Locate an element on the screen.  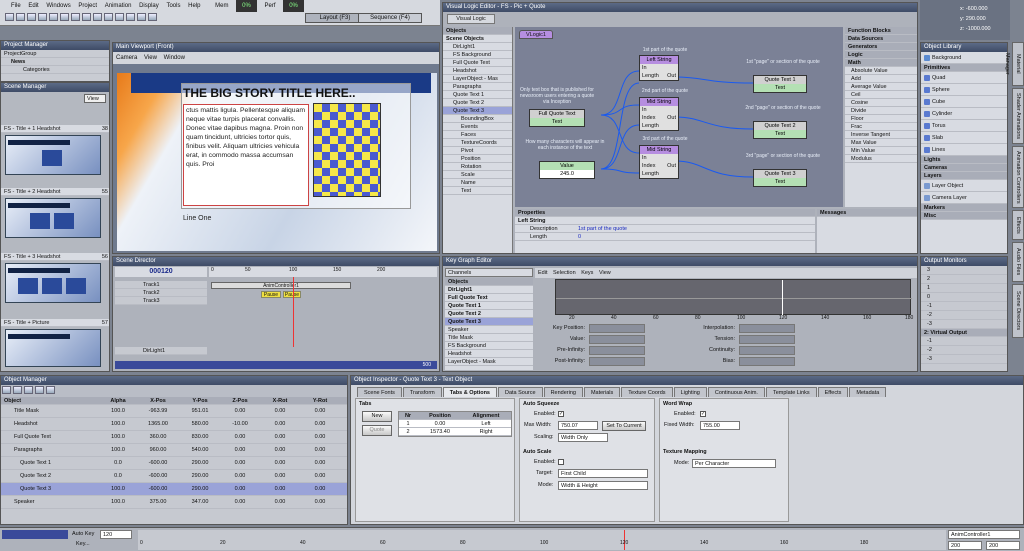
prop-desc-value: 1st part of the quote is located at coordinates (602, 229).